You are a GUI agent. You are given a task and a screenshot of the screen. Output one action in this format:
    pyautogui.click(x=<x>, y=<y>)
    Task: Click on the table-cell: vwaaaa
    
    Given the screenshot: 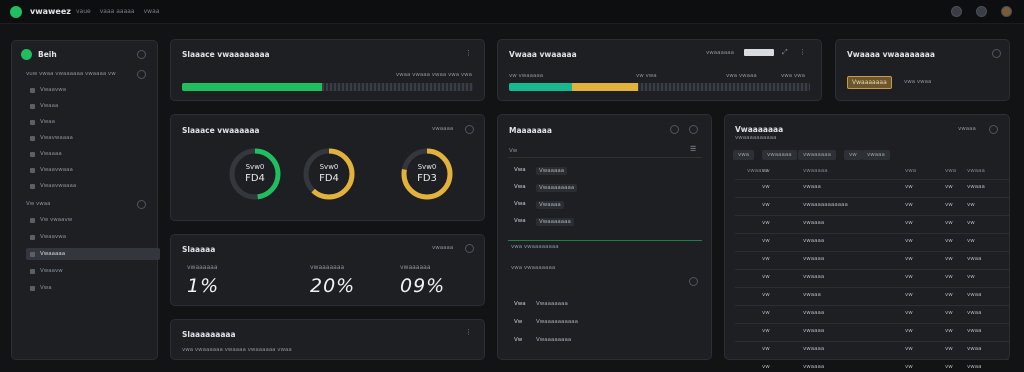 What is the action you would take?
    pyautogui.click(x=814, y=367)
    